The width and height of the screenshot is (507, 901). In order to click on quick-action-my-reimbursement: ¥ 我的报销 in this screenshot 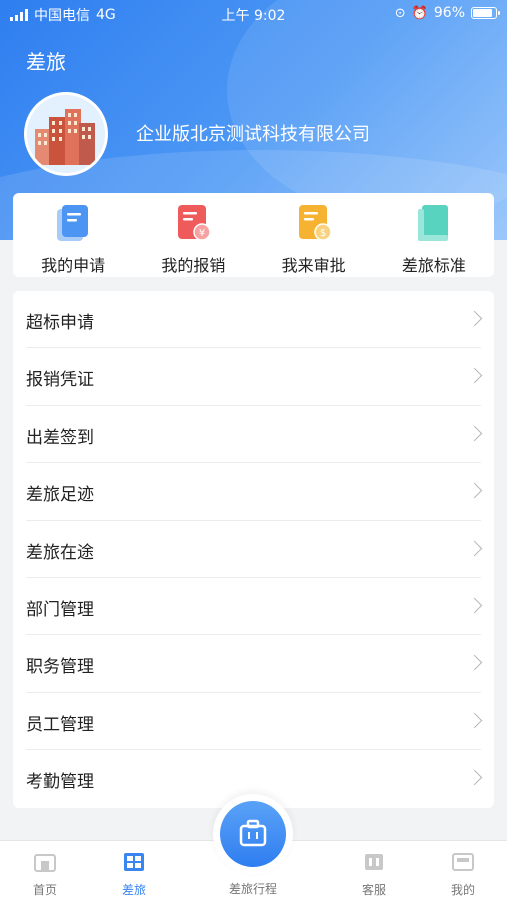, I will do `click(193, 235)`.